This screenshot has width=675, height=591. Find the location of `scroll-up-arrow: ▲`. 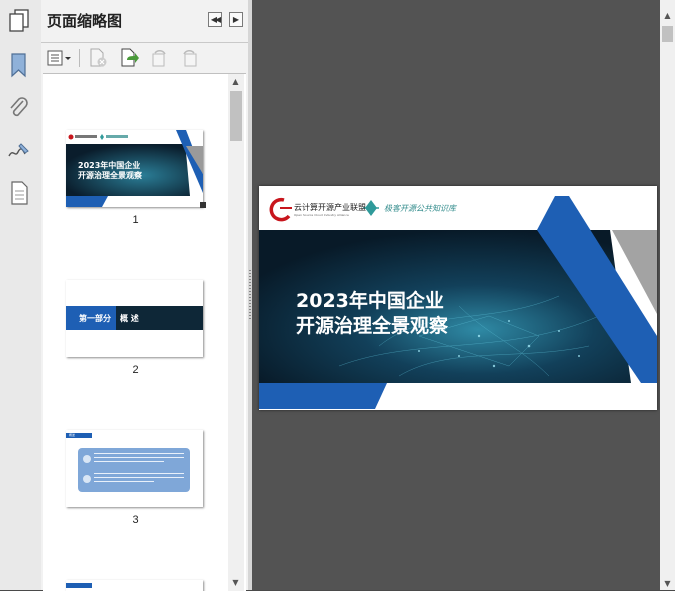

scroll-up-arrow: ▲ is located at coordinates (235, 81).